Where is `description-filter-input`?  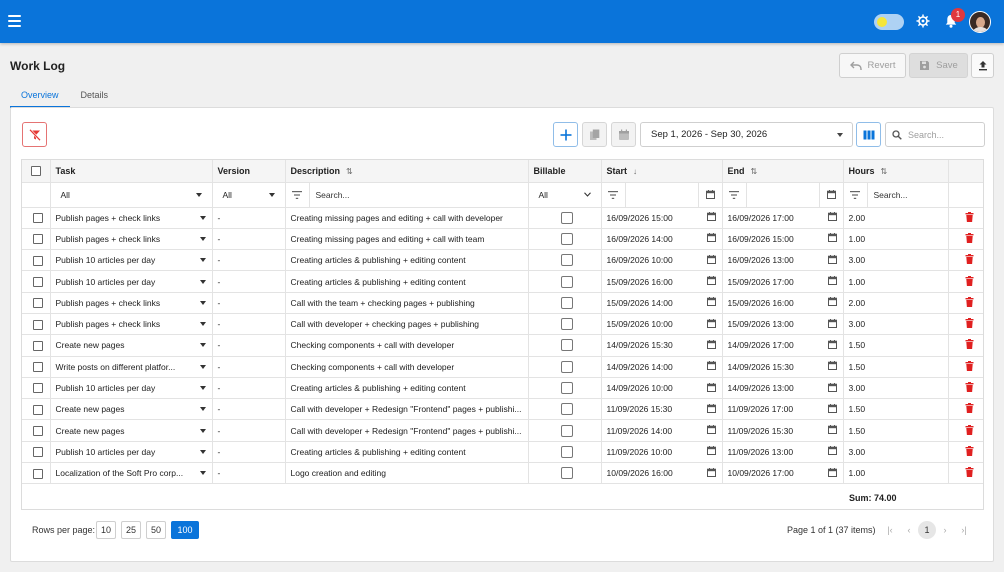 description-filter-input is located at coordinates (418, 194).